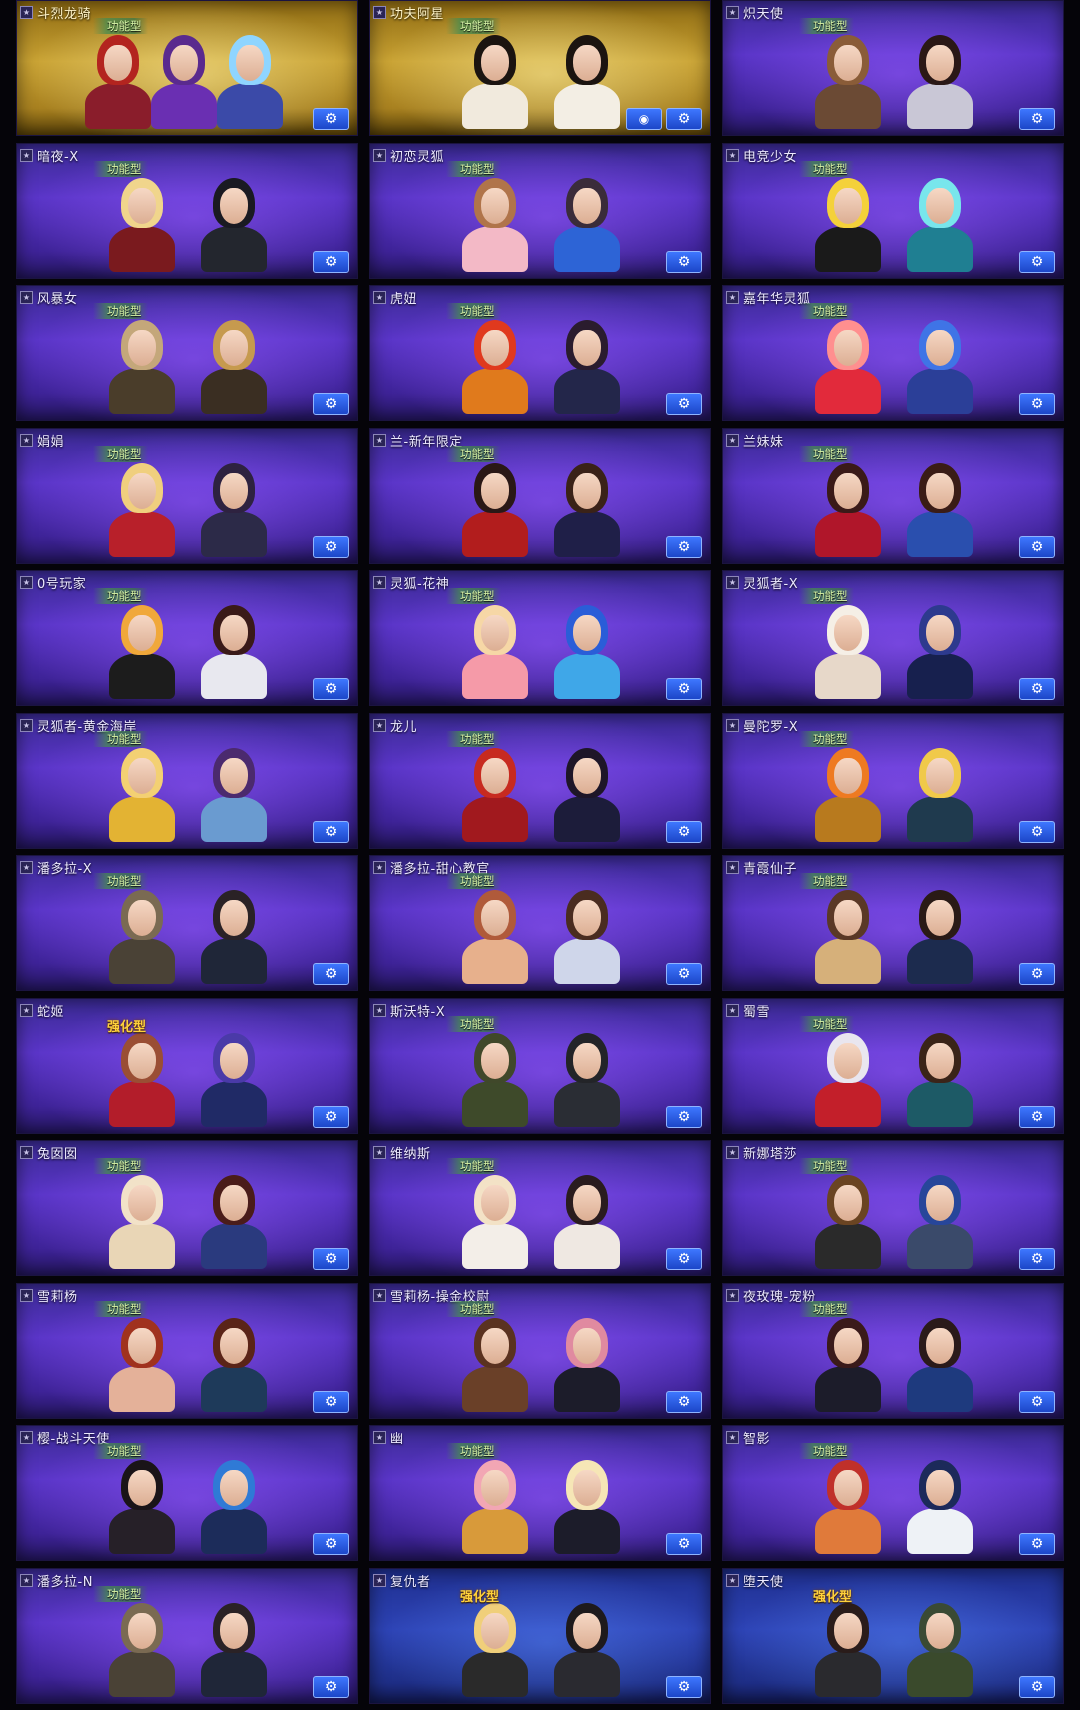 This screenshot has width=1080, height=1710. I want to click on character-card: ★ 兰-新年限定 功能型 ⚙, so click(540, 495).